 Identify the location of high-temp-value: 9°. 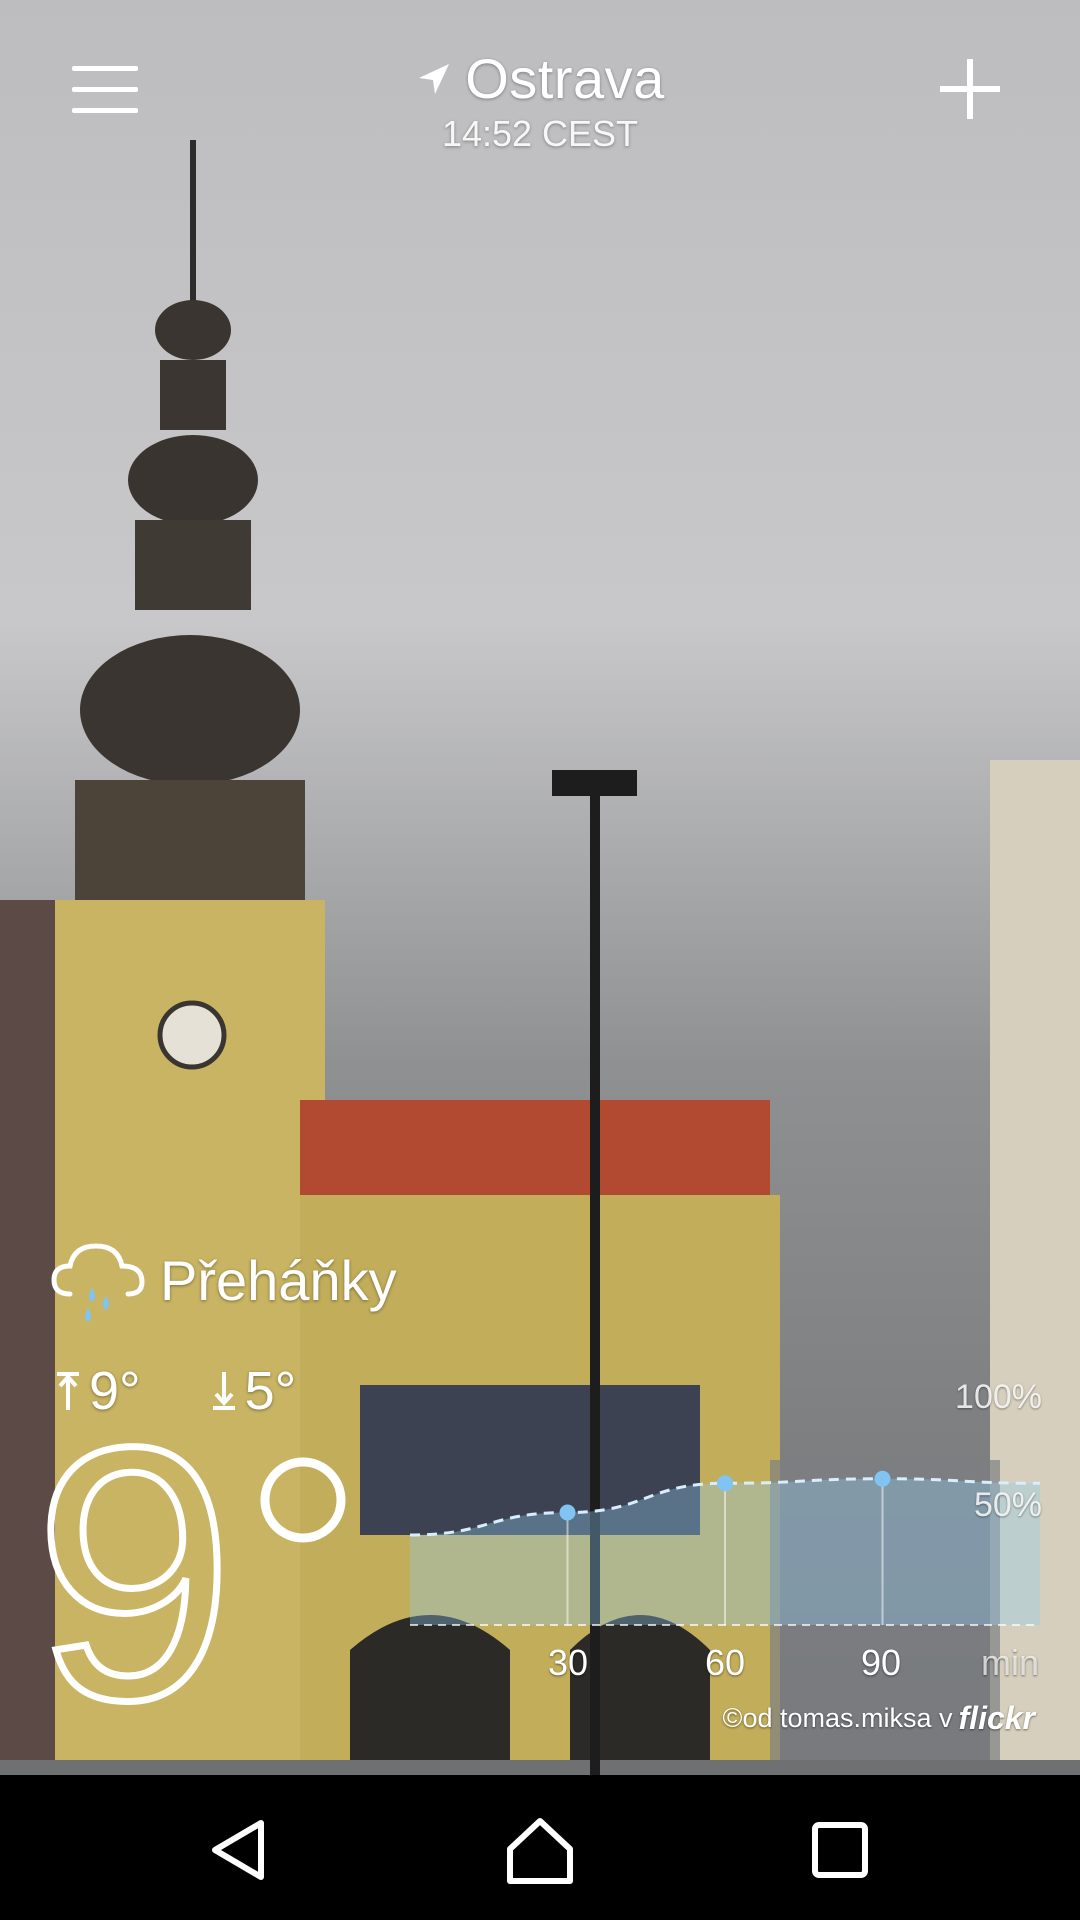
(115, 1391).